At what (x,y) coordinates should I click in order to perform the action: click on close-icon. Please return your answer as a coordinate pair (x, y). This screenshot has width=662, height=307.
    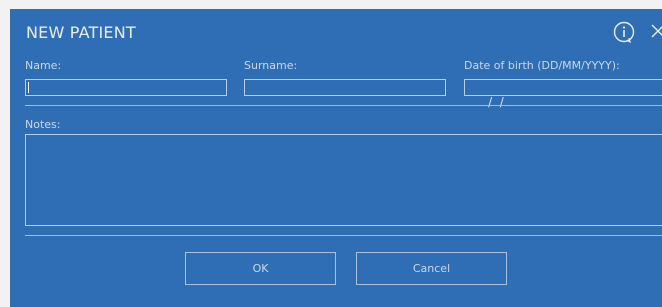
    Looking at the image, I should click on (655, 31).